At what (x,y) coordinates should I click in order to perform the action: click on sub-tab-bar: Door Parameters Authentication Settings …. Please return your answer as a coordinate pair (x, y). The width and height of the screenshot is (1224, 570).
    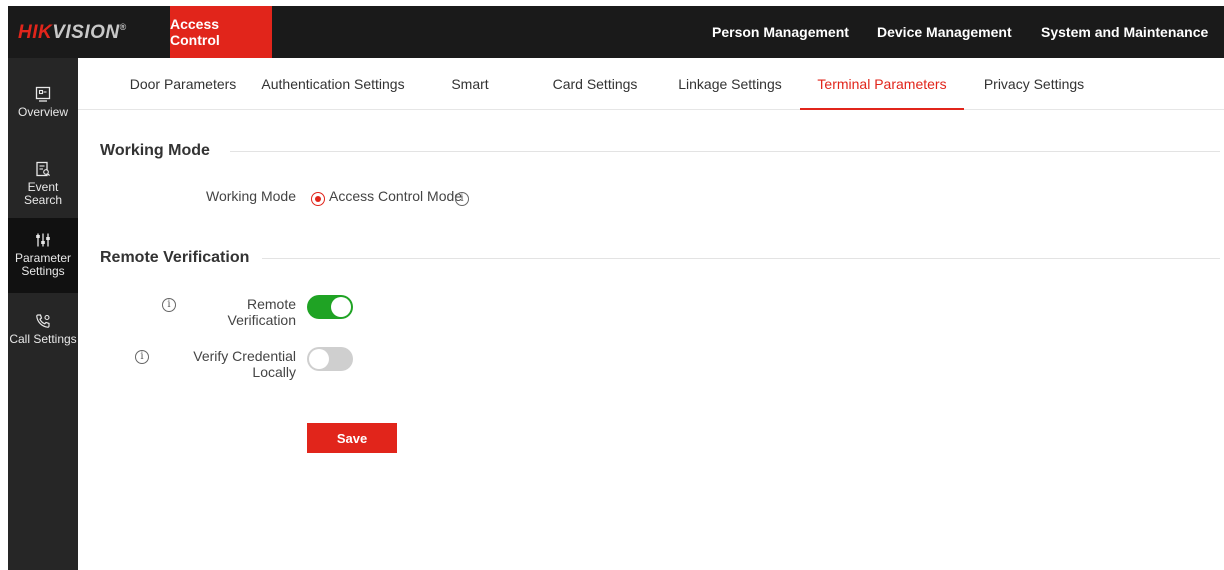
    Looking at the image, I should click on (651, 84).